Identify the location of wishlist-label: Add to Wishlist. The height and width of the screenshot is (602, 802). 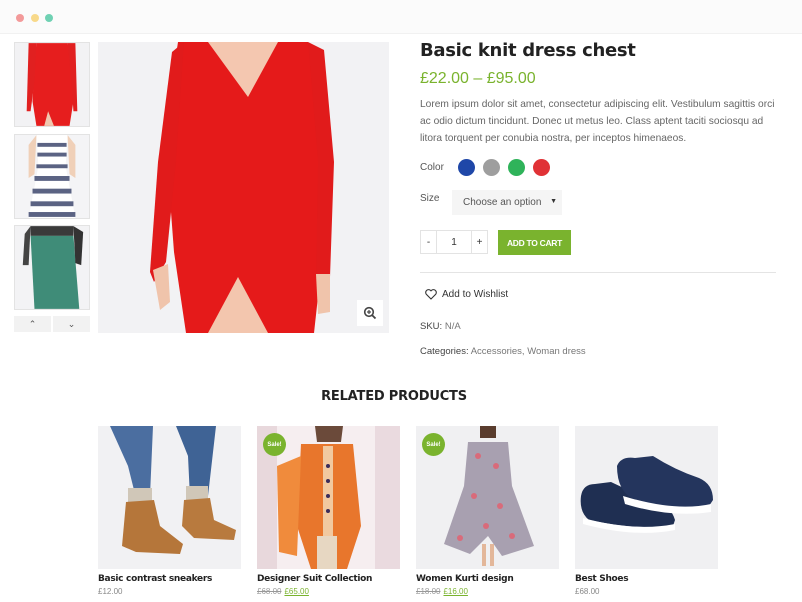
(475, 294).